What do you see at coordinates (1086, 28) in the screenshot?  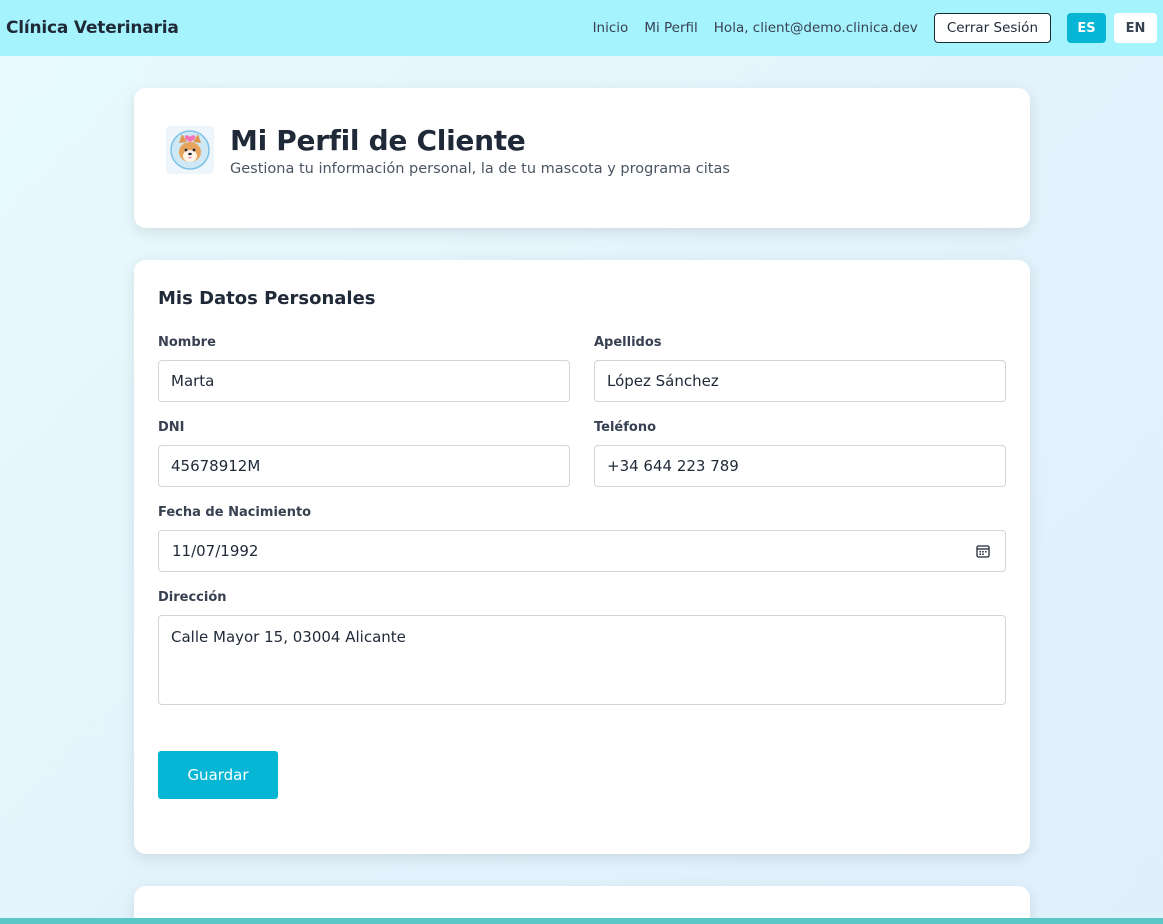 I see `lang-es-button: ES` at bounding box center [1086, 28].